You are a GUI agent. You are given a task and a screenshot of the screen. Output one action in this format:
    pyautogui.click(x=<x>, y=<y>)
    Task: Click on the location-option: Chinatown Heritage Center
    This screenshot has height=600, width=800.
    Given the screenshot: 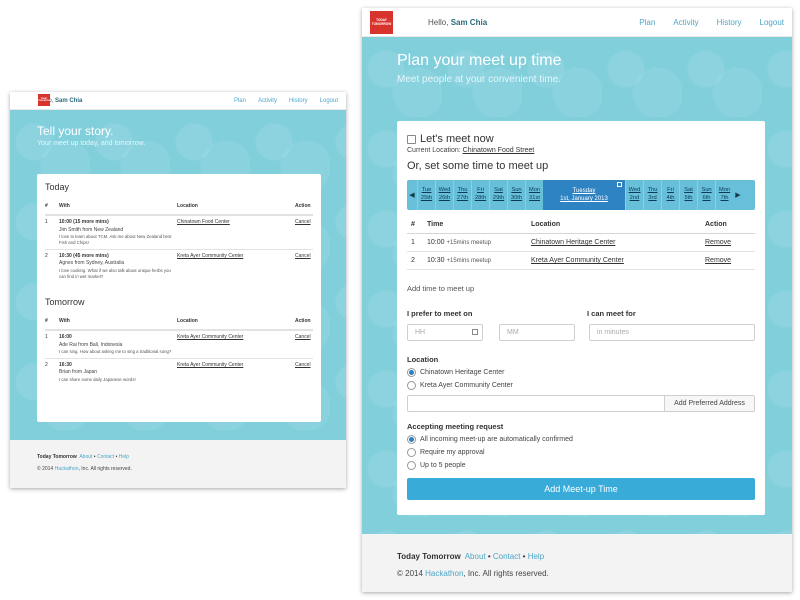 What is the action you would take?
    pyautogui.click(x=581, y=372)
    